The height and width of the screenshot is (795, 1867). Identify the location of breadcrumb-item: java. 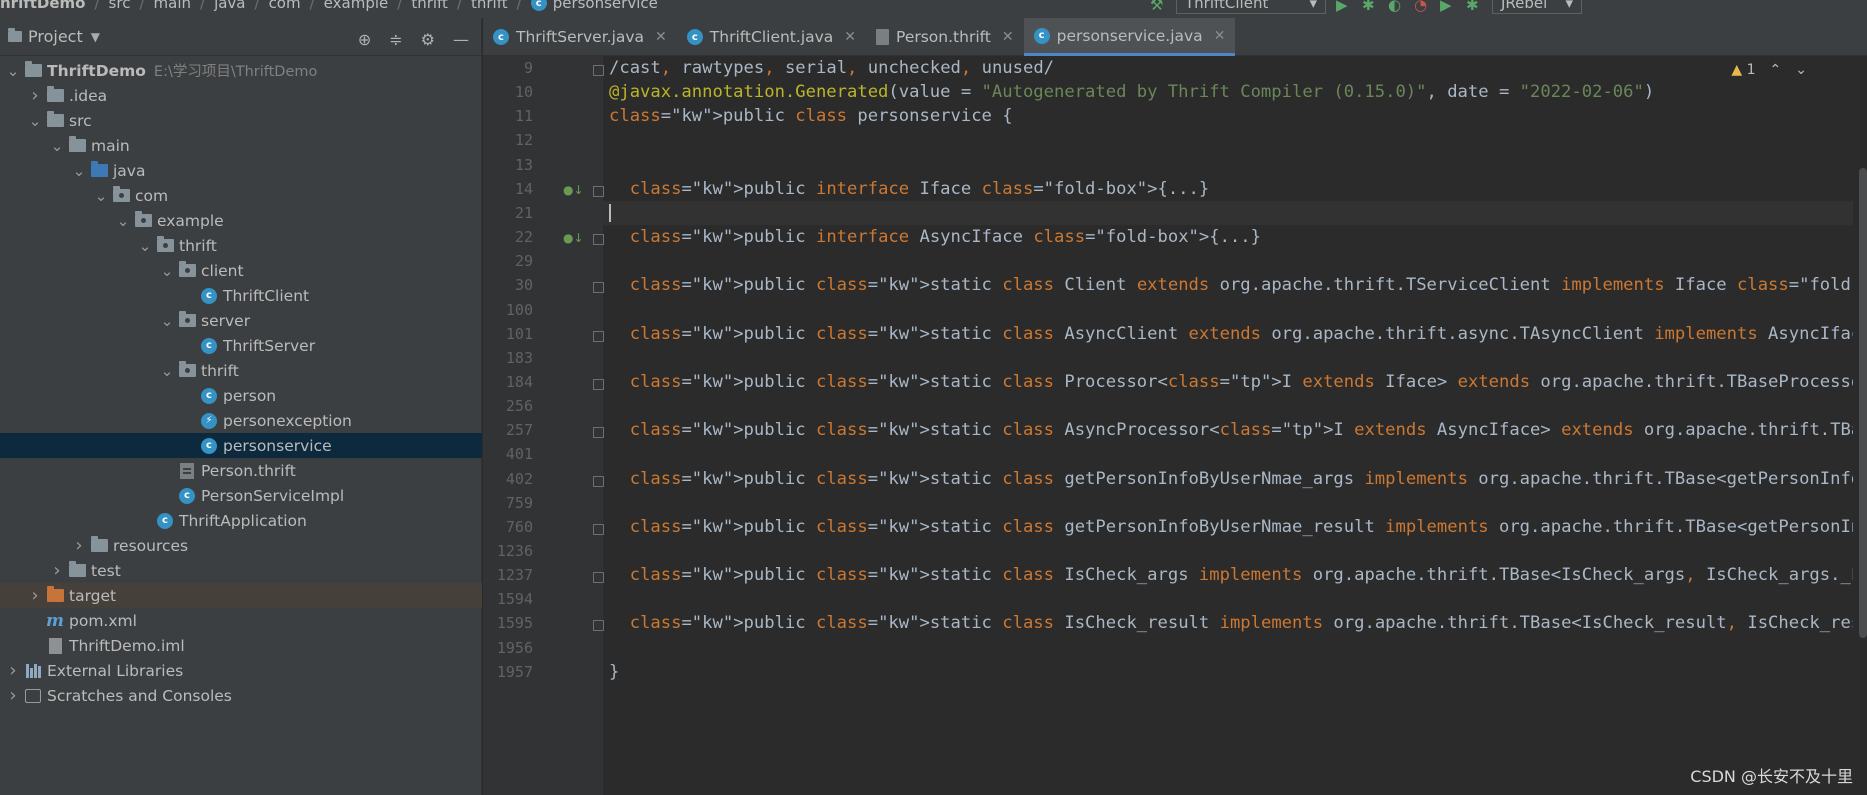
(229, 6).